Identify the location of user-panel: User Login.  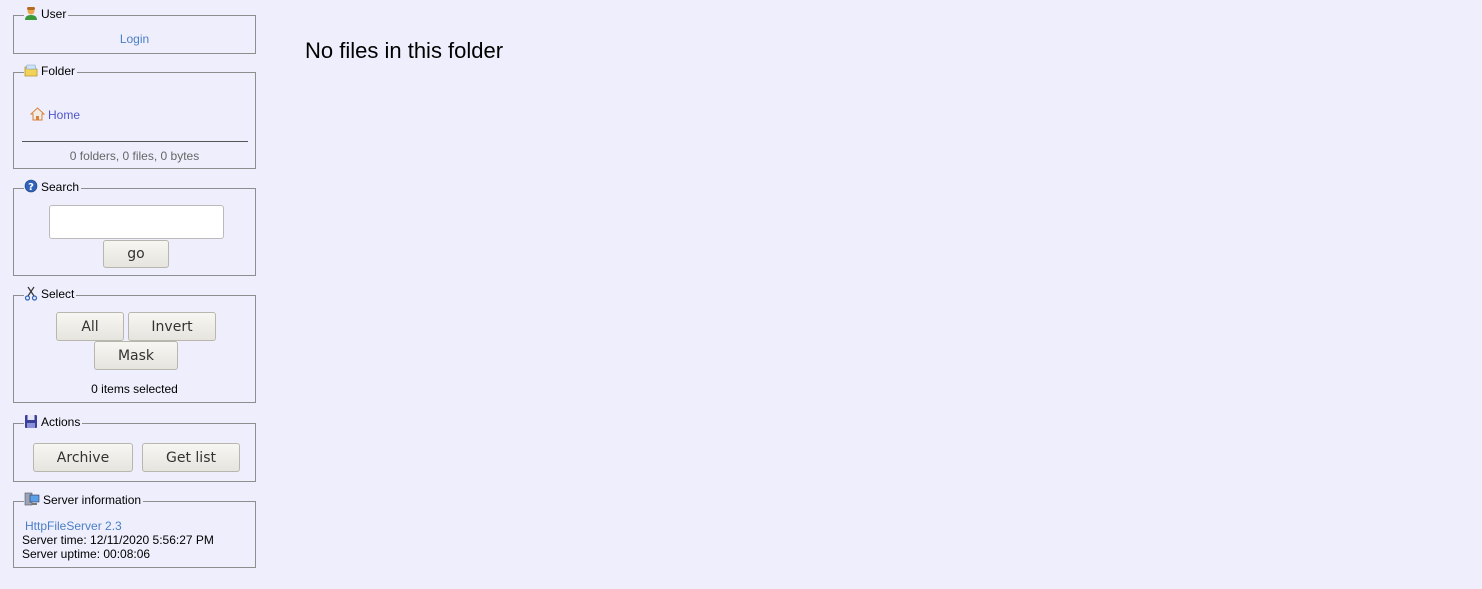
(134, 30).